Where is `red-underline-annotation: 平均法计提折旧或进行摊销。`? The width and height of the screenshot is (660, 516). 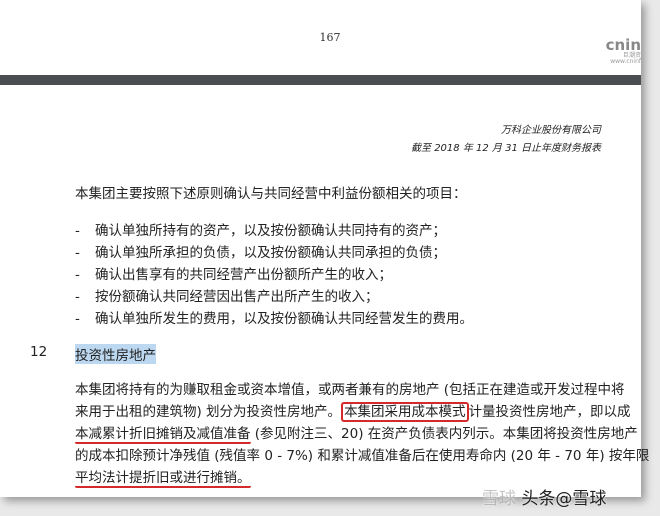
red-underline-annotation: 平均法计提折旧或进行摊销。 is located at coordinates (163, 479).